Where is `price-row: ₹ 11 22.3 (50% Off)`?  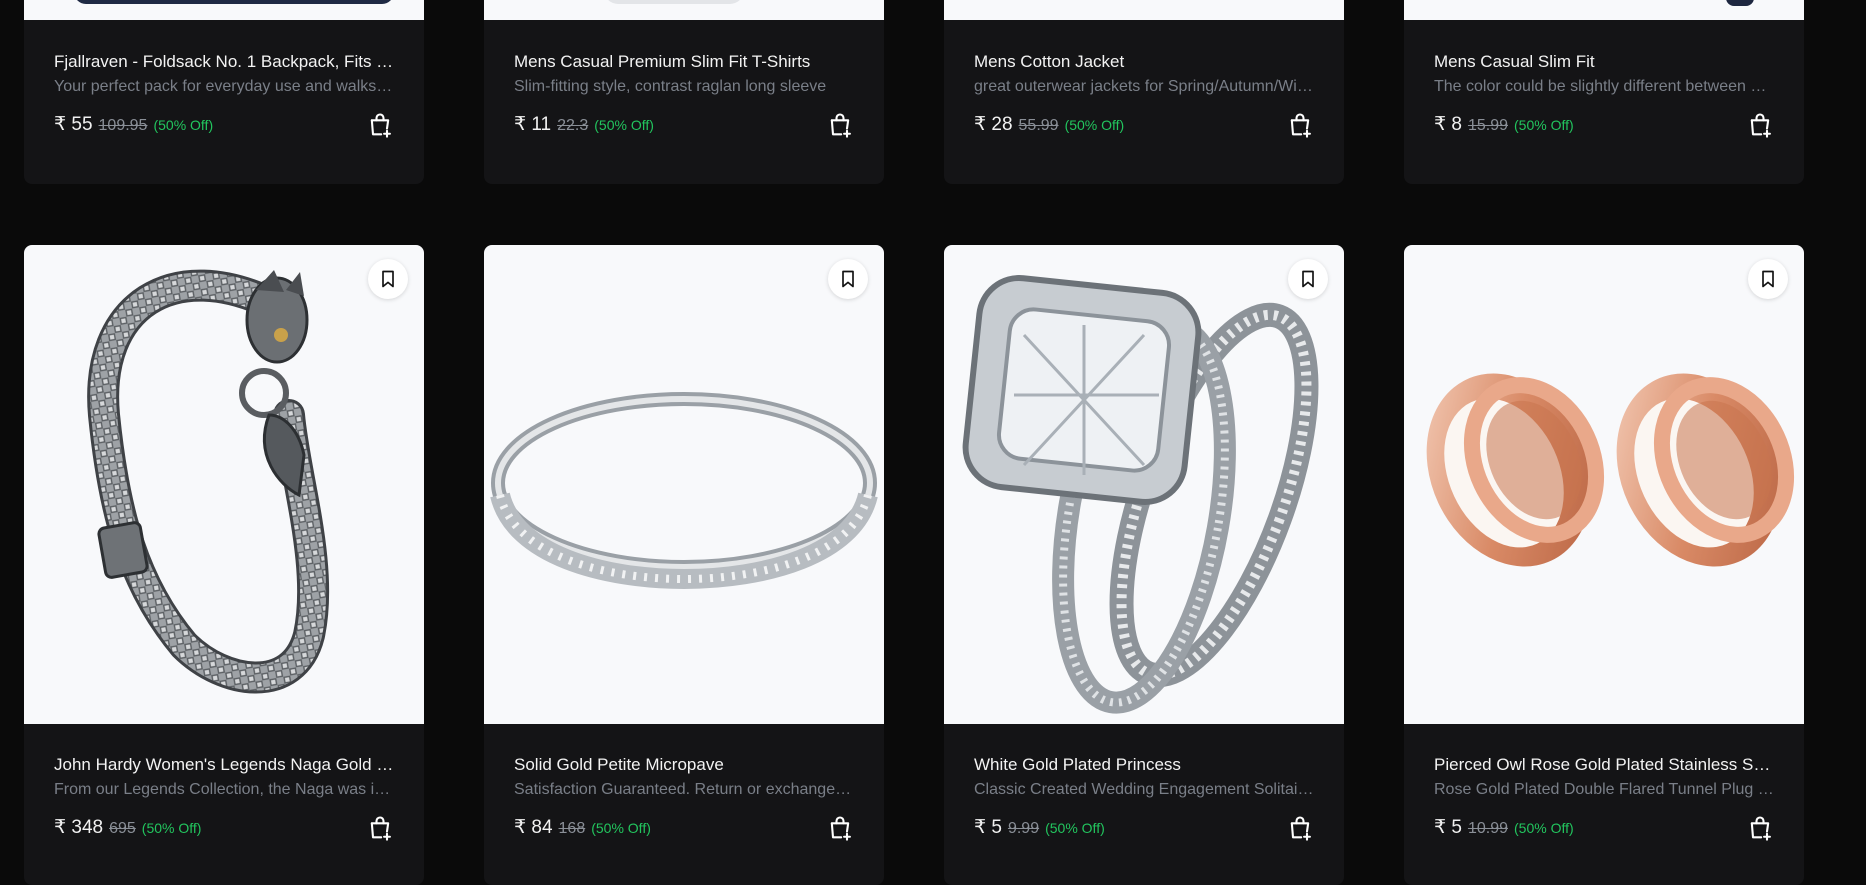
price-row: ₹ 11 22.3 (50% Off) is located at coordinates (584, 125).